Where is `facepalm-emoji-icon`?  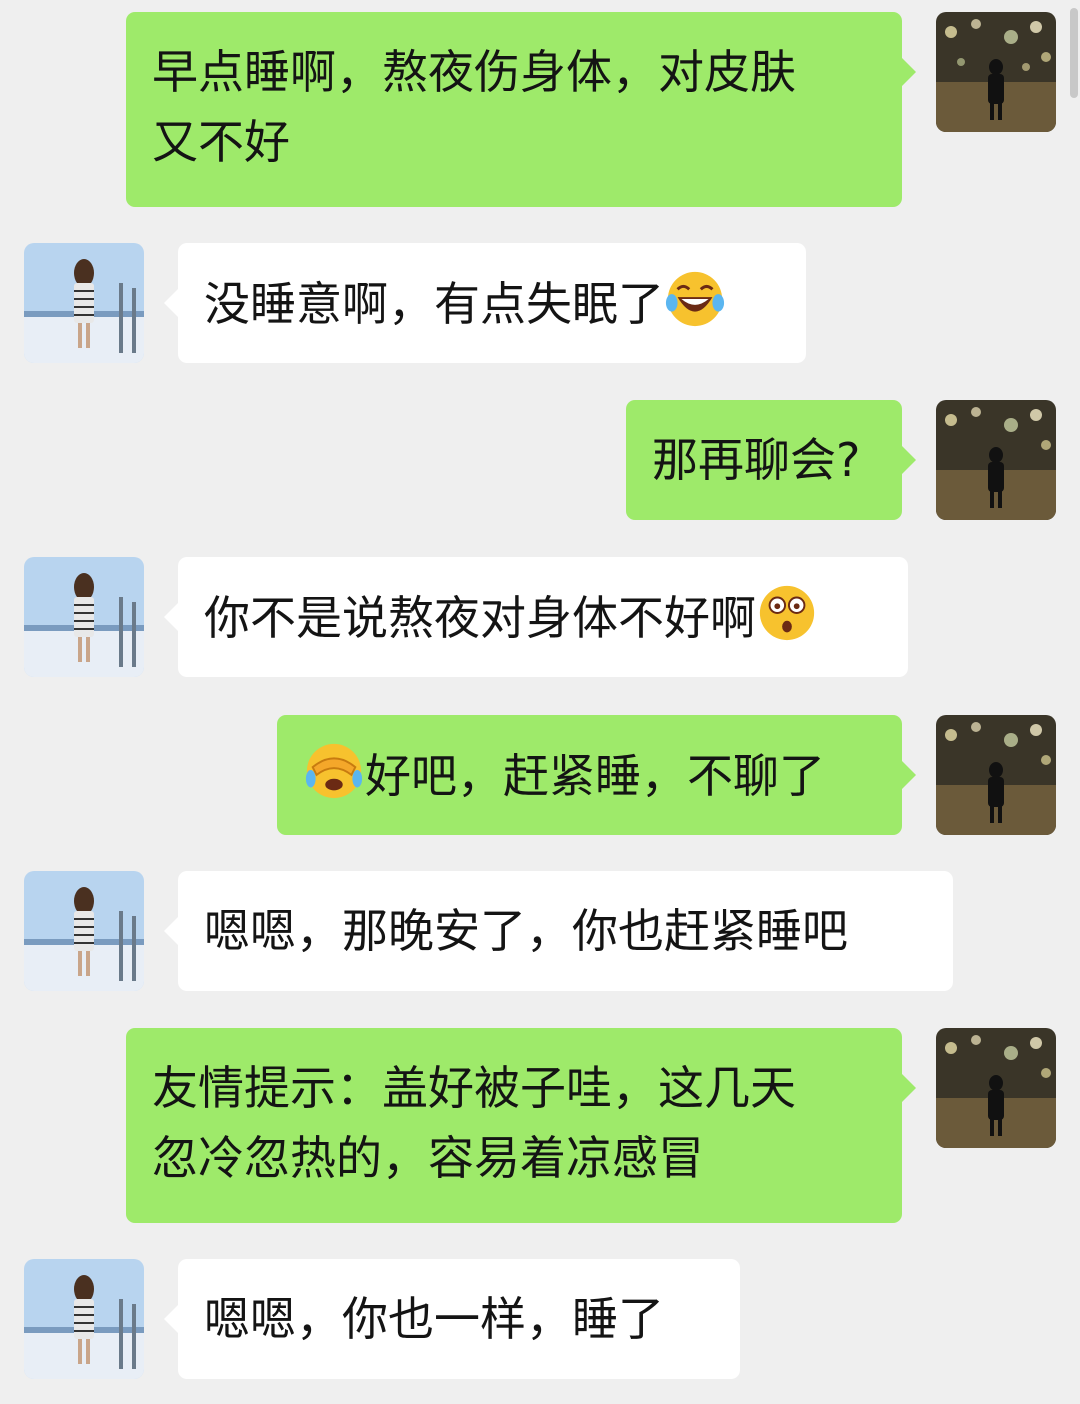 facepalm-emoji-icon is located at coordinates (334, 771).